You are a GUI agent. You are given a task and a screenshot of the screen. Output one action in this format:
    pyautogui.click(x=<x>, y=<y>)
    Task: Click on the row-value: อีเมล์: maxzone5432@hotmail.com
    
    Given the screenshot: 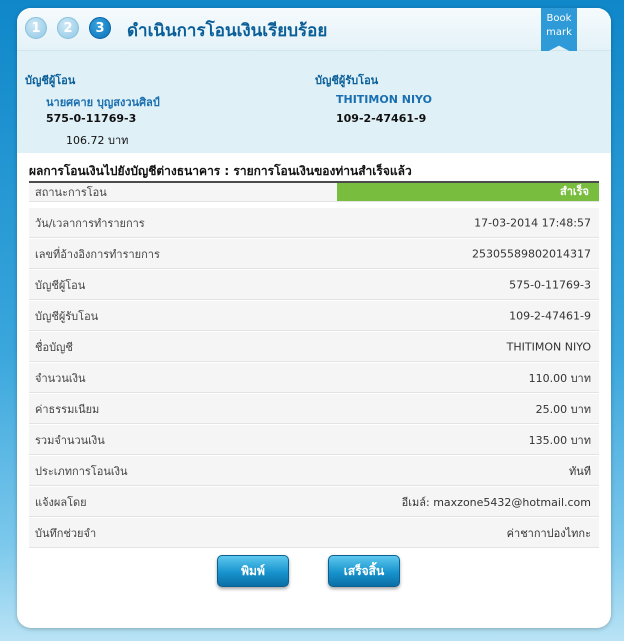 What is the action you would take?
    pyautogui.click(x=496, y=502)
    